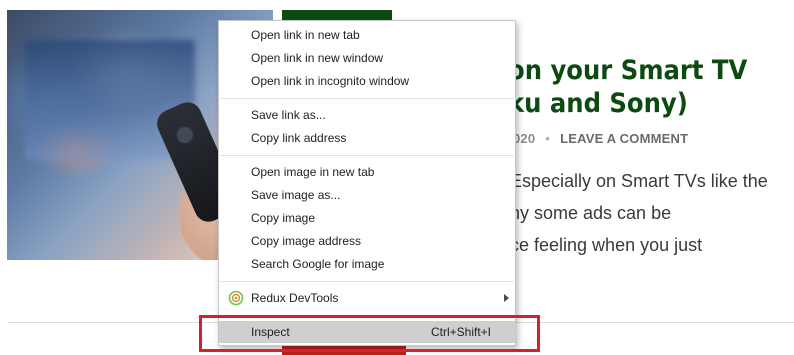 The width and height of the screenshot is (794, 355). What do you see at coordinates (313, 172) in the screenshot?
I see `menu-item-label: Open image in new tab` at bounding box center [313, 172].